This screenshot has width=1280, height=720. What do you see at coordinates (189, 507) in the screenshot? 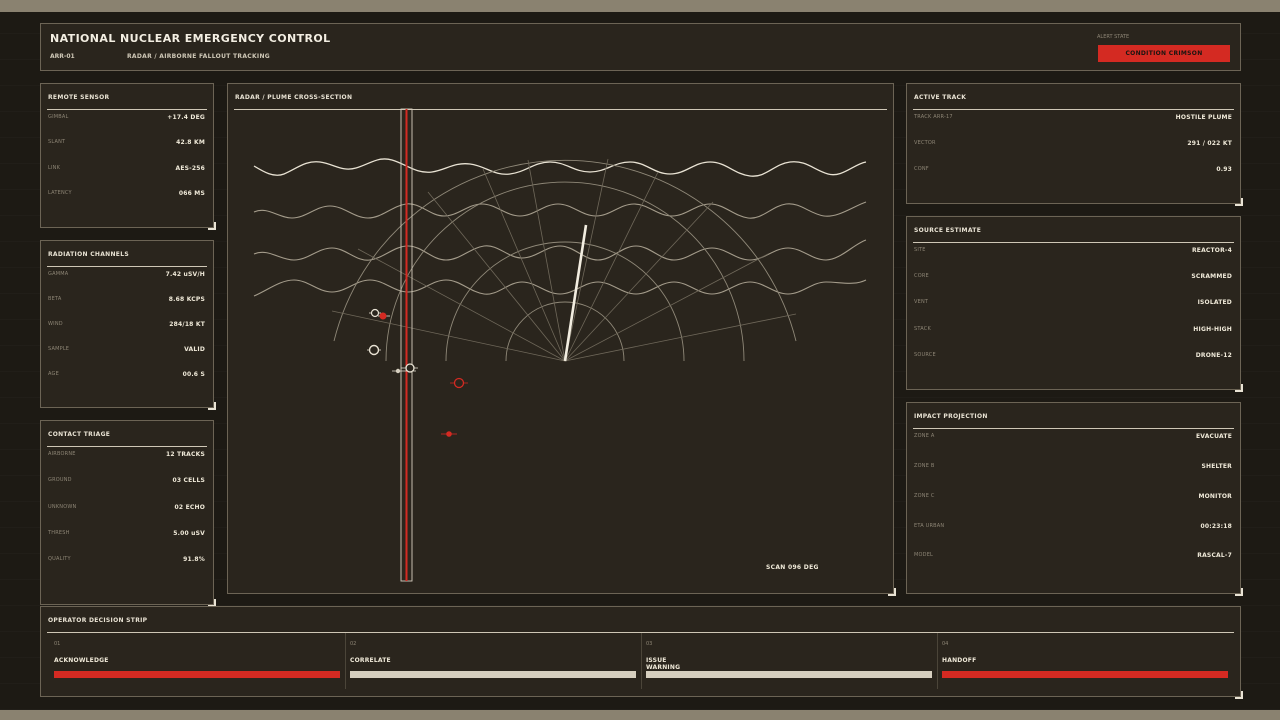
I see `kv-value: 02 ECHO` at bounding box center [189, 507].